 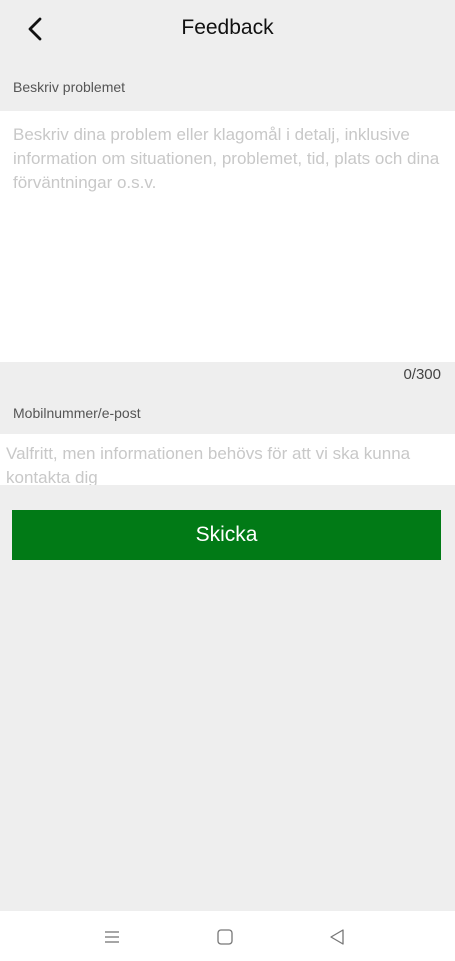 I want to click on top-bar: Feedback, so click(x=227, y=29).